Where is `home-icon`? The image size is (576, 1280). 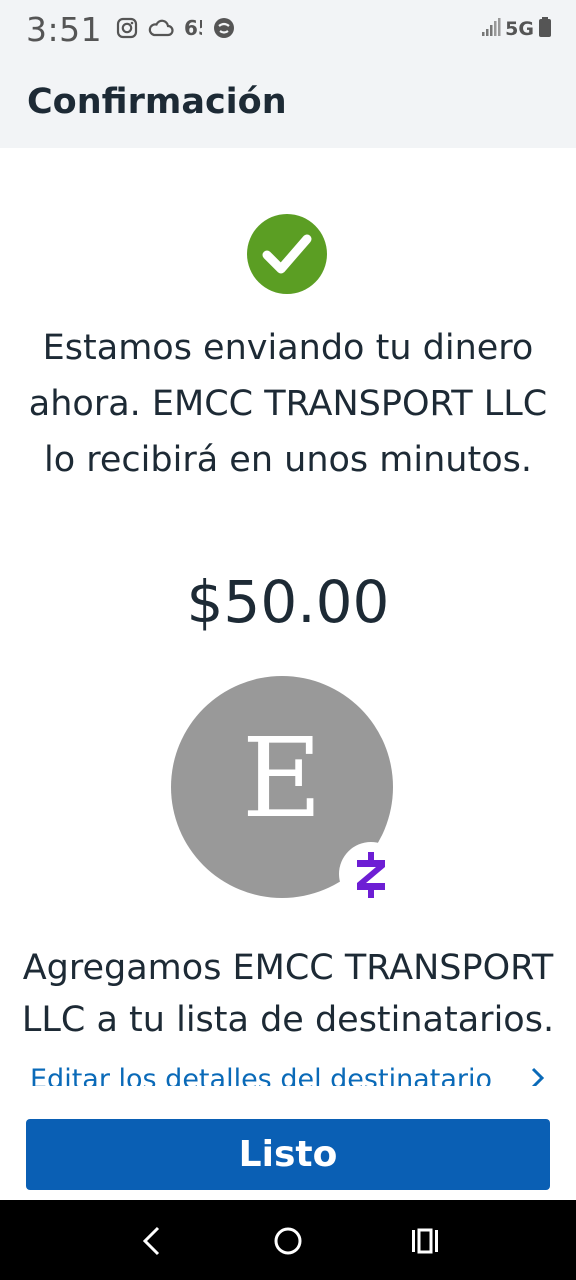
home-icon is located at coordinates (288, 1241).